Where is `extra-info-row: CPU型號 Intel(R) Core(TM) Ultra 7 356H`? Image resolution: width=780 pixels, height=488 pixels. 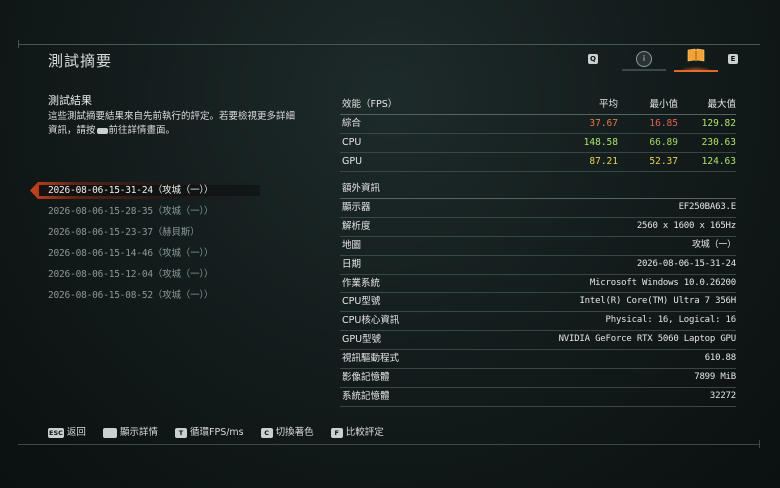 extra-info-row: CPU型號 Intel(R) Core(TM) Ultra 7 356H is located at coordinates (538, 303).